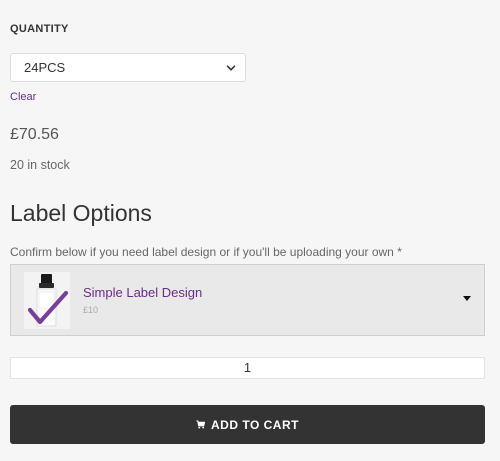 This screenshot has height=461, width=500. Describe the element at coordinates (143, 292) in the screenshot. I see `label-option-name: Simple Label Design` at that location.